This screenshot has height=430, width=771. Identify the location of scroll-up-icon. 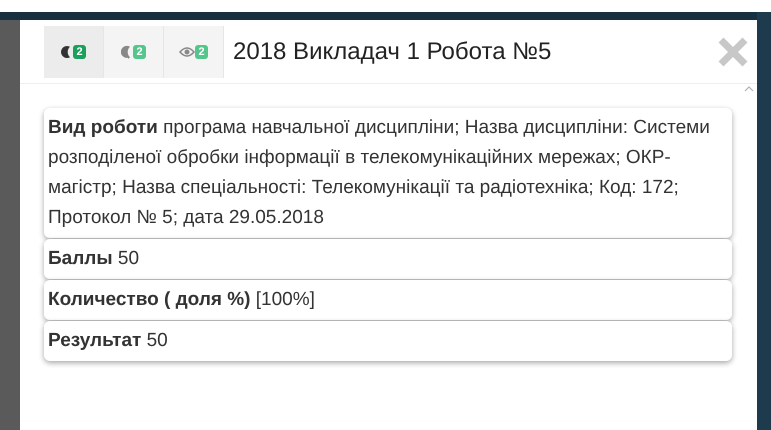
(749, 89).